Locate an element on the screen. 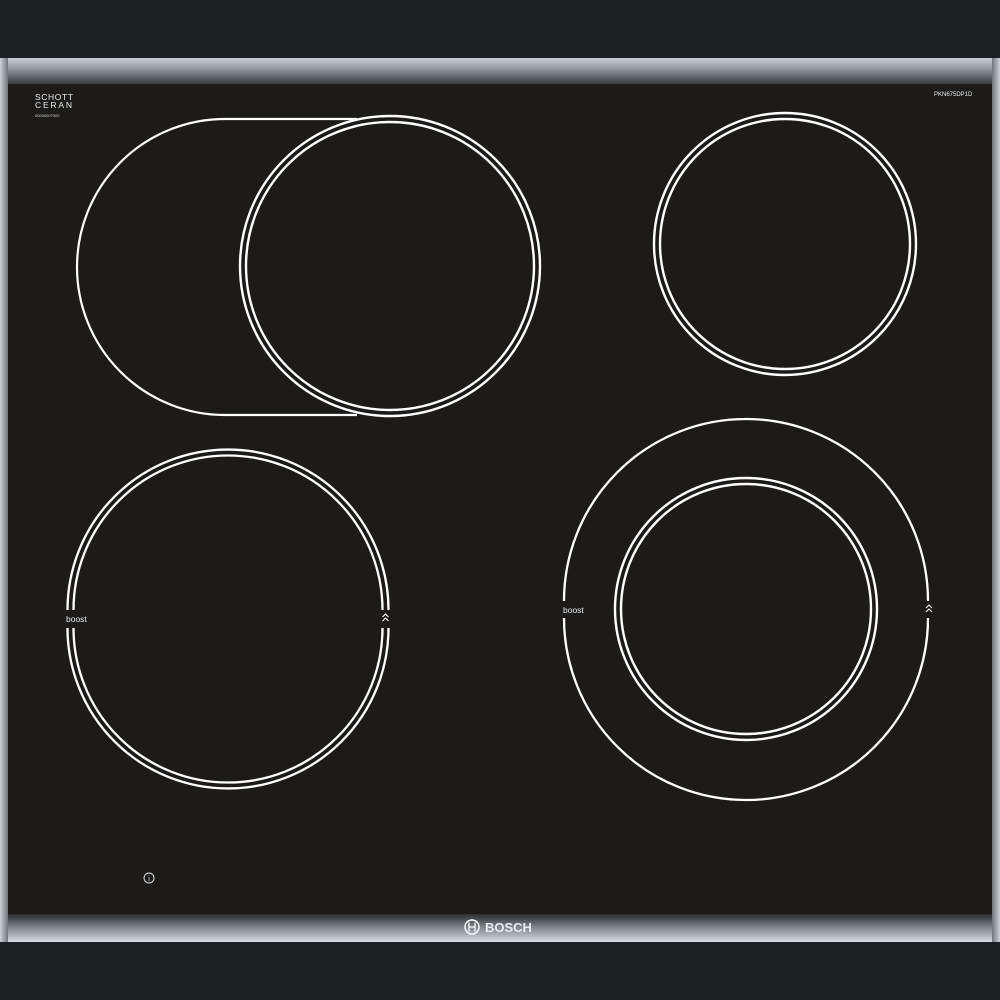 The image size is (1000, 1000). bosch-wordmark: BOSCH is located at coordinates (508, 927).